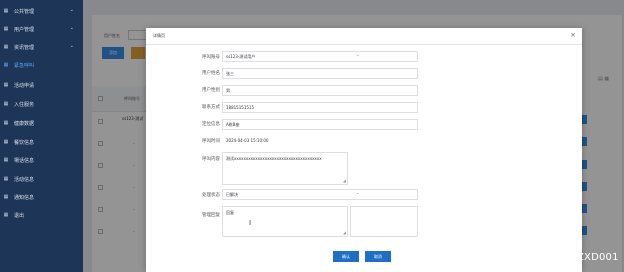 The image size is (624, 272). Describe the element at coordinates (228, 90) in the screenshot. I see `gender-value: 男` at that location.